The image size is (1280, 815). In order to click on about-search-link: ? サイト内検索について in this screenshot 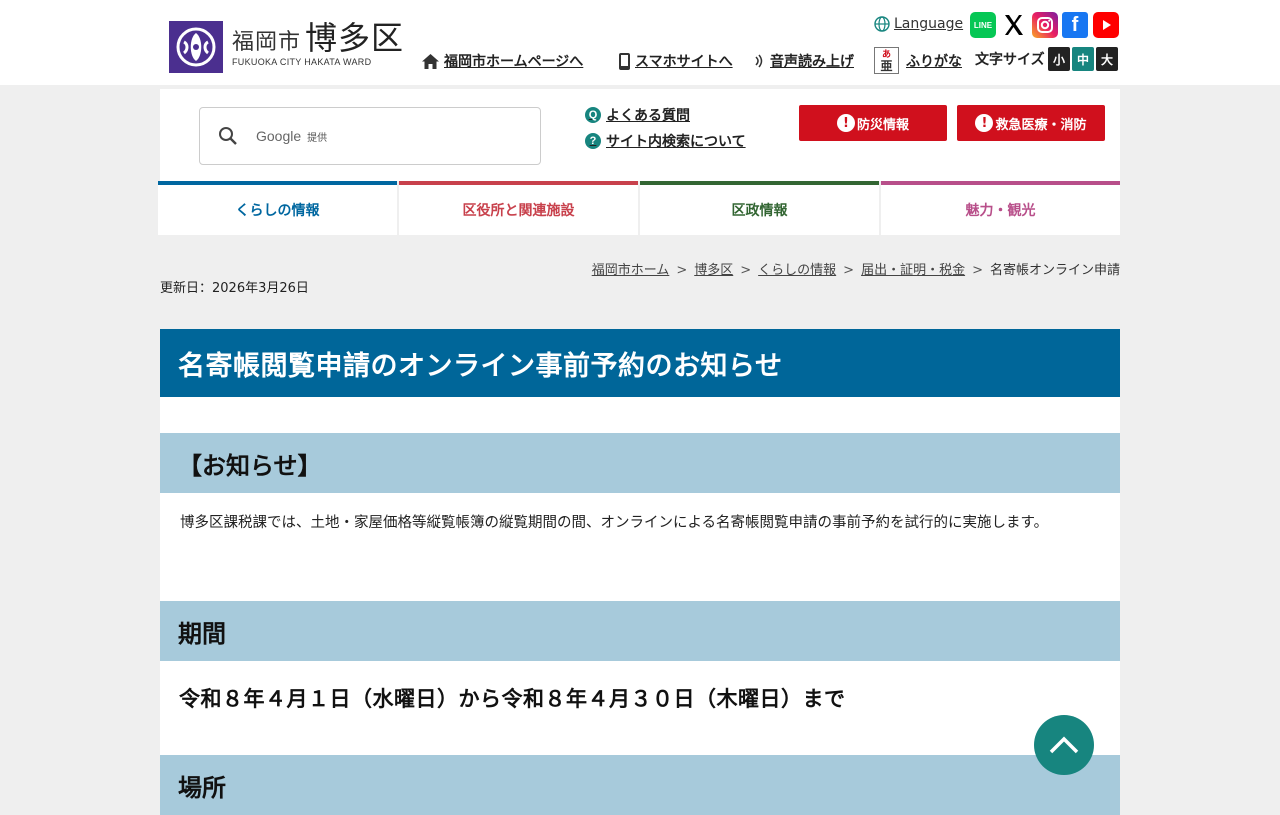, I will do `click(665, 141)`.